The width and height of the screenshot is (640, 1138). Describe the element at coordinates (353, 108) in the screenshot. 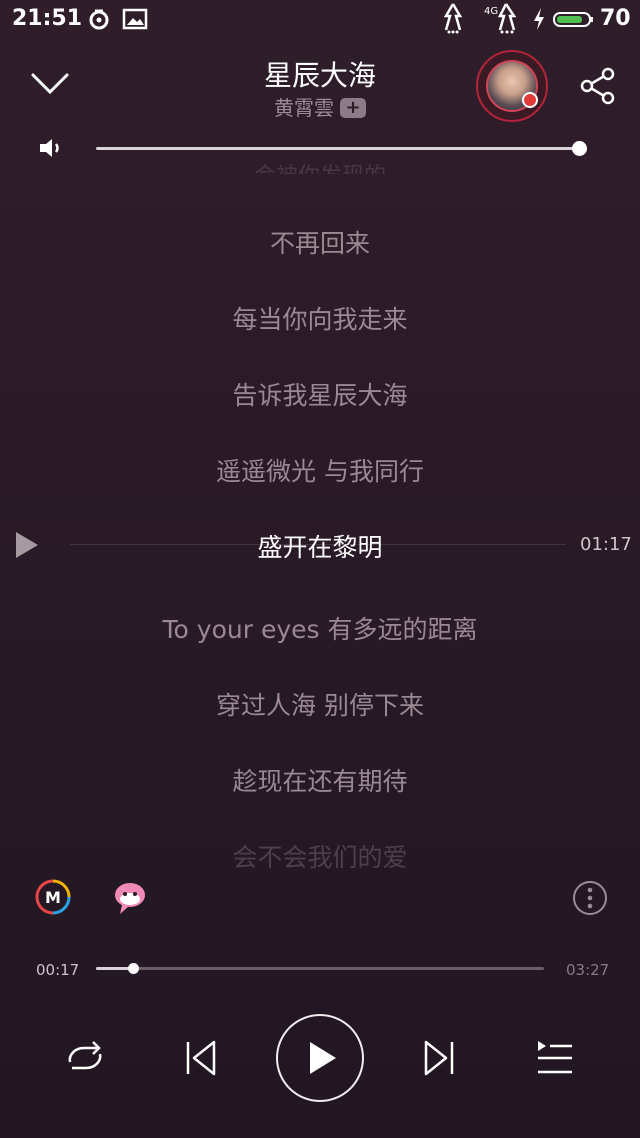

I see `follow-artist-button: +` at that location.